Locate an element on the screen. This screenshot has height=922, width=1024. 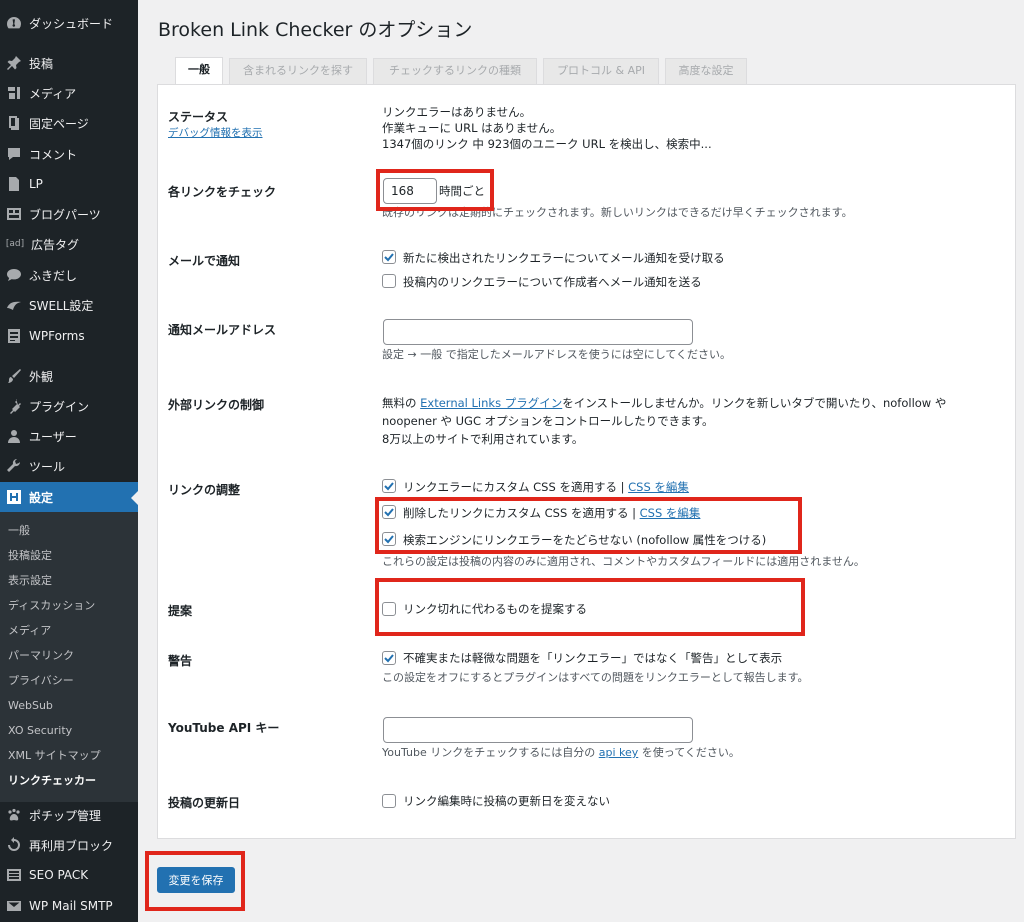
external-pre: 無料の is located at coordinates (401, 403).